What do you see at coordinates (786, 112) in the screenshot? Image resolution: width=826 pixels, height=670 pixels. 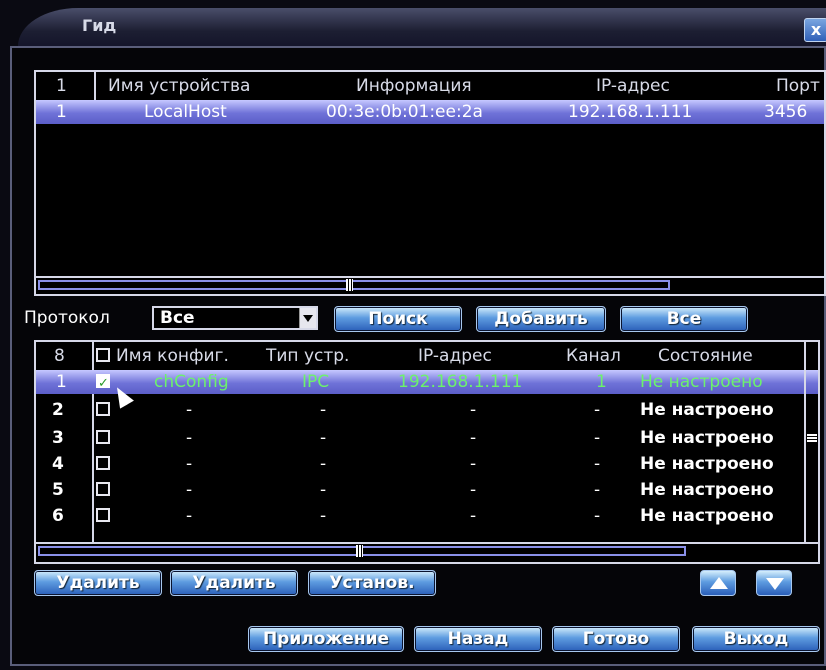 I see `device-port: 3456` at bounding box center [786, 112].